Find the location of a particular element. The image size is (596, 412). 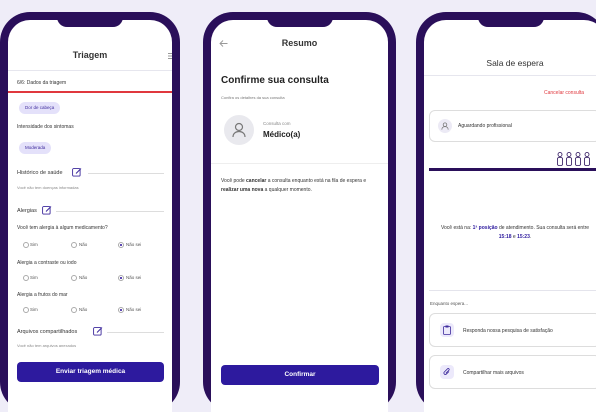

paperclip-icon is located at coordinates (446, 371).